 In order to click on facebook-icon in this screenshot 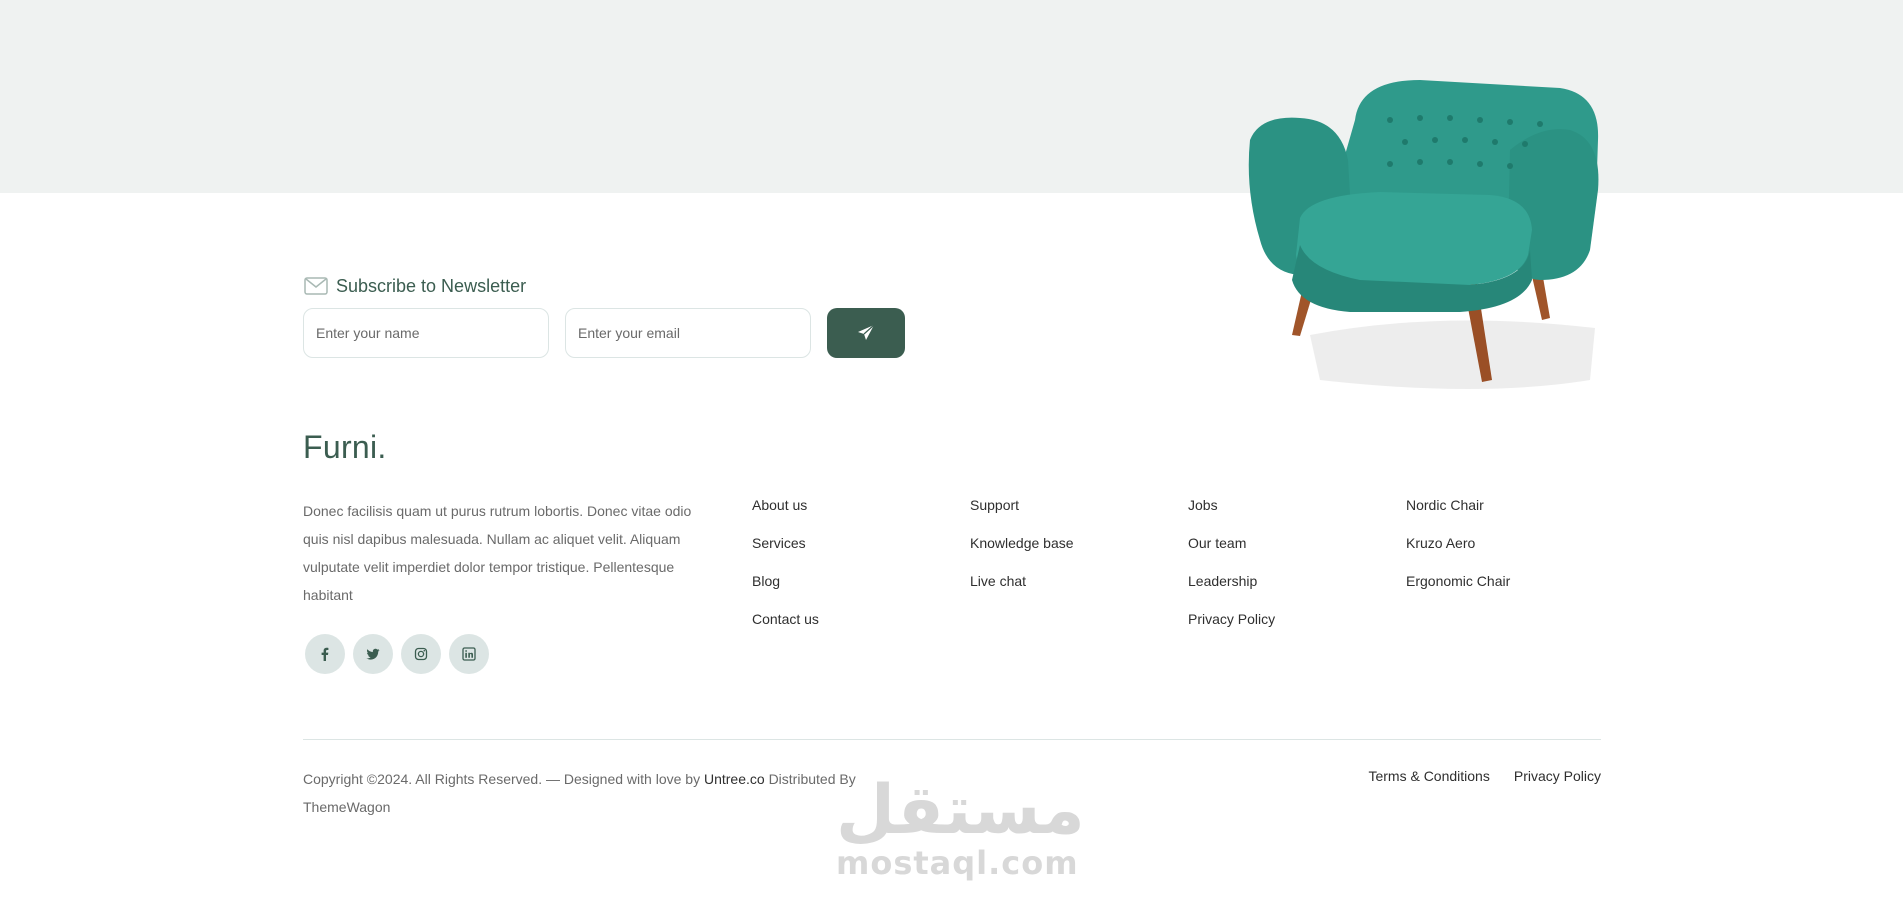, I will do `click(325, 654)`.